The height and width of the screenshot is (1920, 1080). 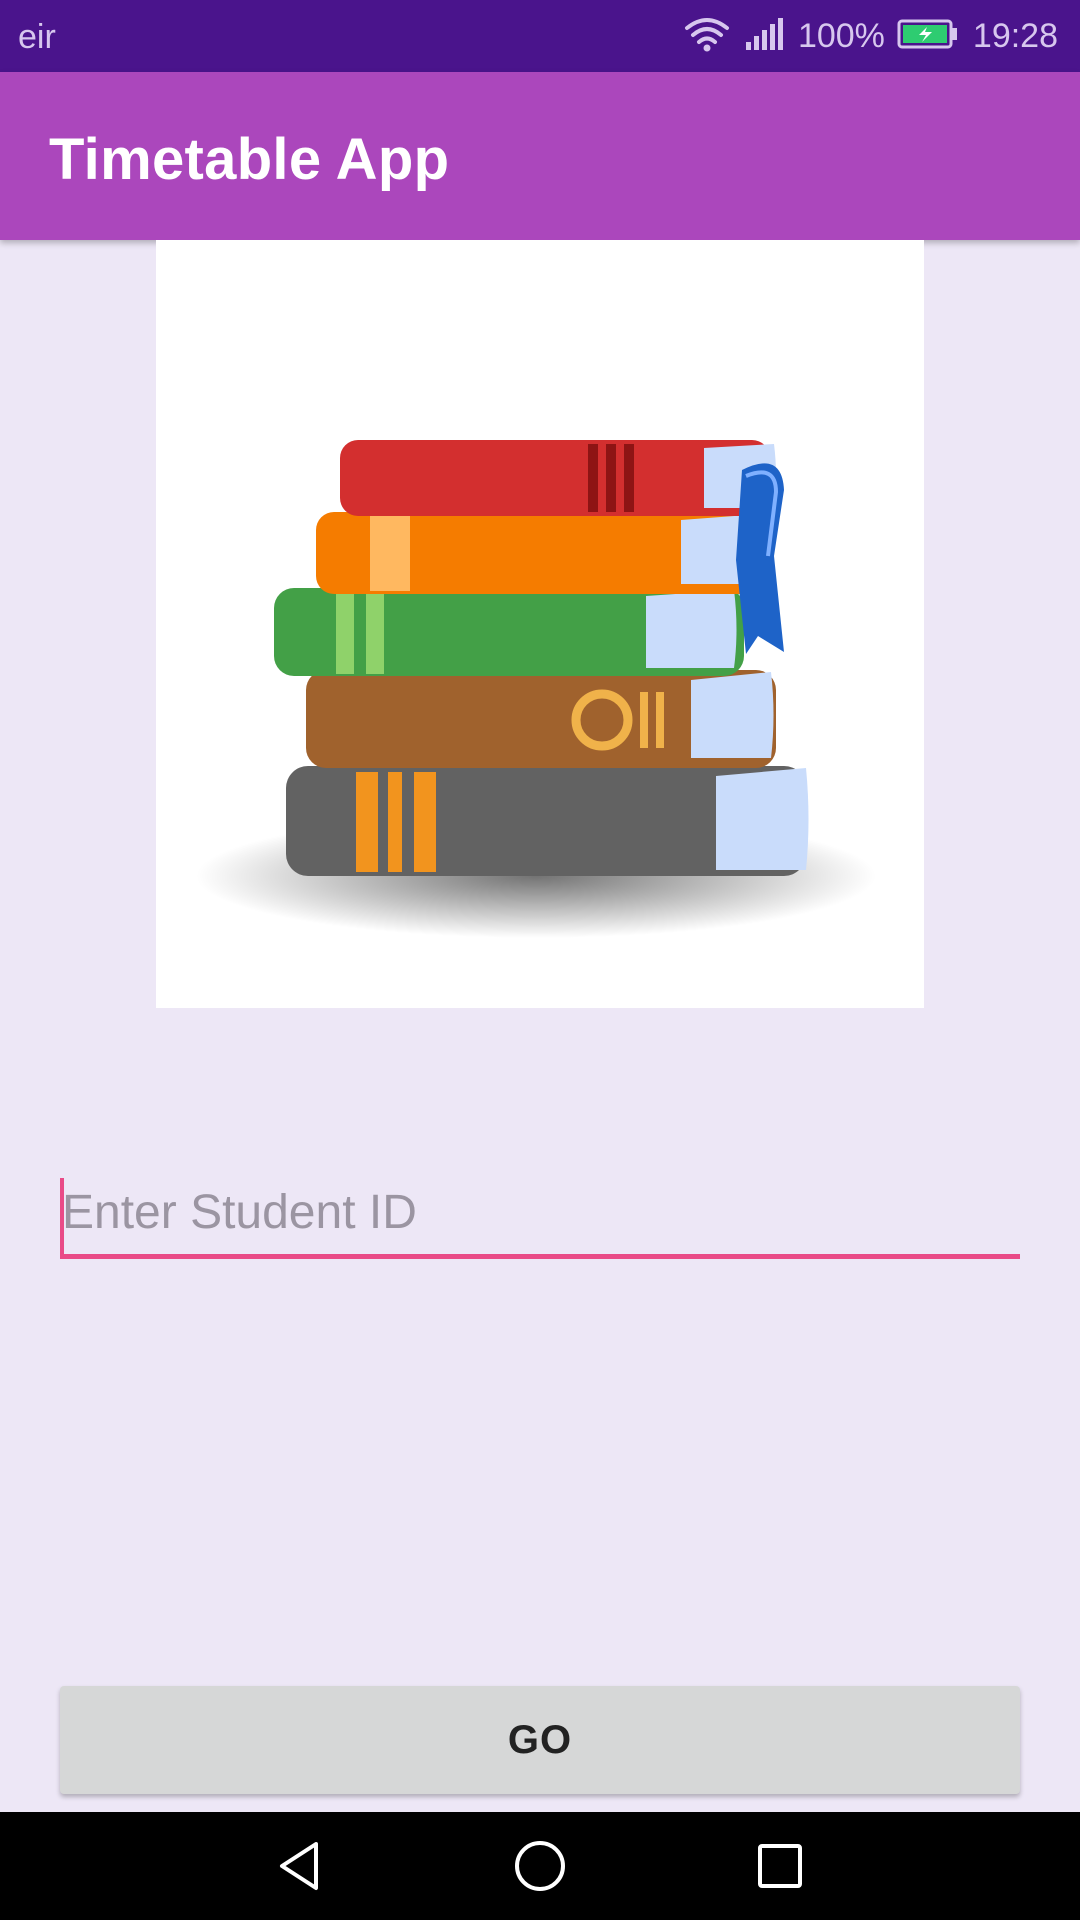 What do you see at coordinates (1015, 35) in the screenshot?
I see `clock: 19:28` at bounding box center [1015, 35].